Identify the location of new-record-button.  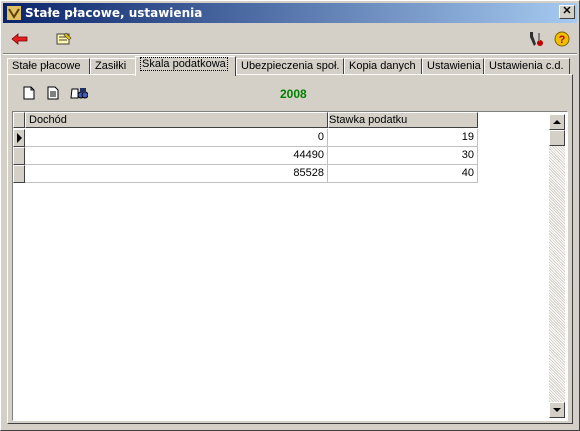
(29, 93).